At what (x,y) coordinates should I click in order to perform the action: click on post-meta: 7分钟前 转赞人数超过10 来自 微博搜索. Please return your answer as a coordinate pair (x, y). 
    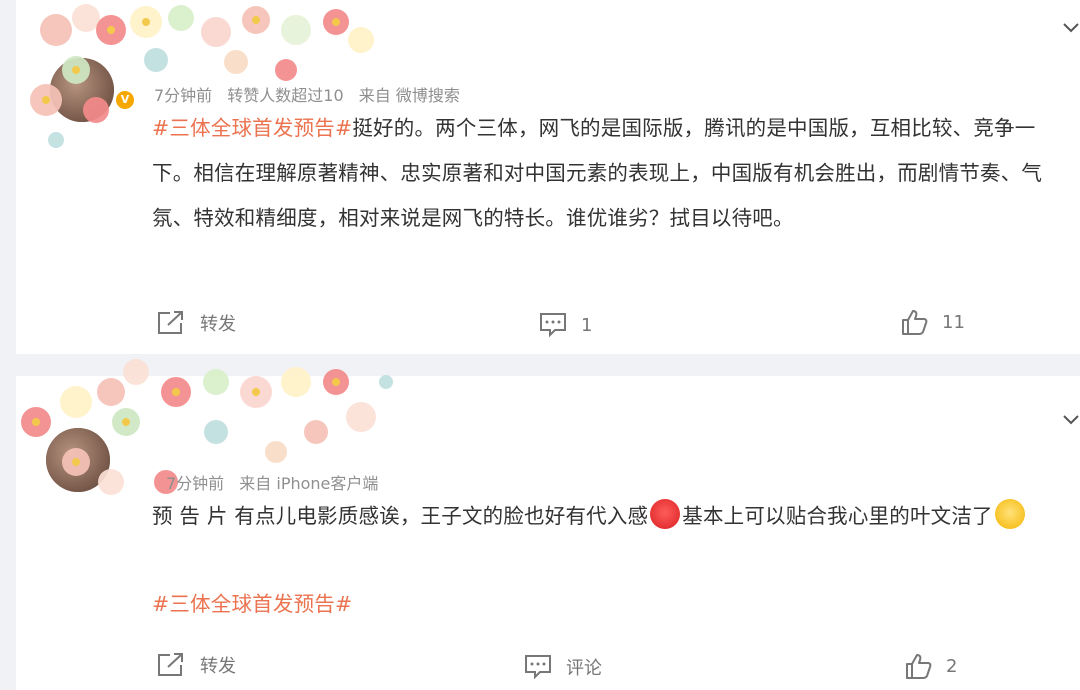
    Looking at the image, I should click on (312, 94).